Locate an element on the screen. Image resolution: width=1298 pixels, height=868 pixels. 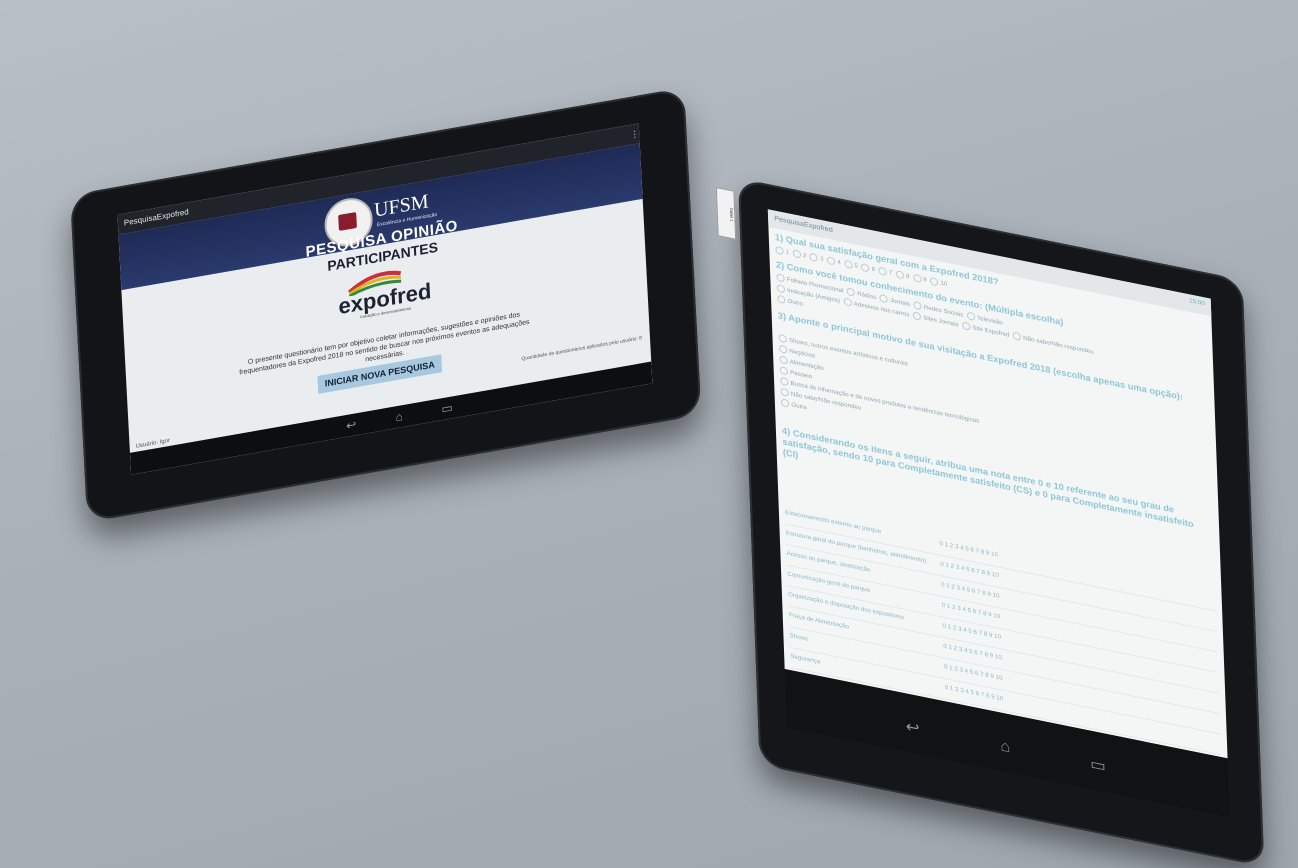
rating-scale: 0 1 2 3 4 5 6 7 8 9 10 is located at coordinates (968, 550).